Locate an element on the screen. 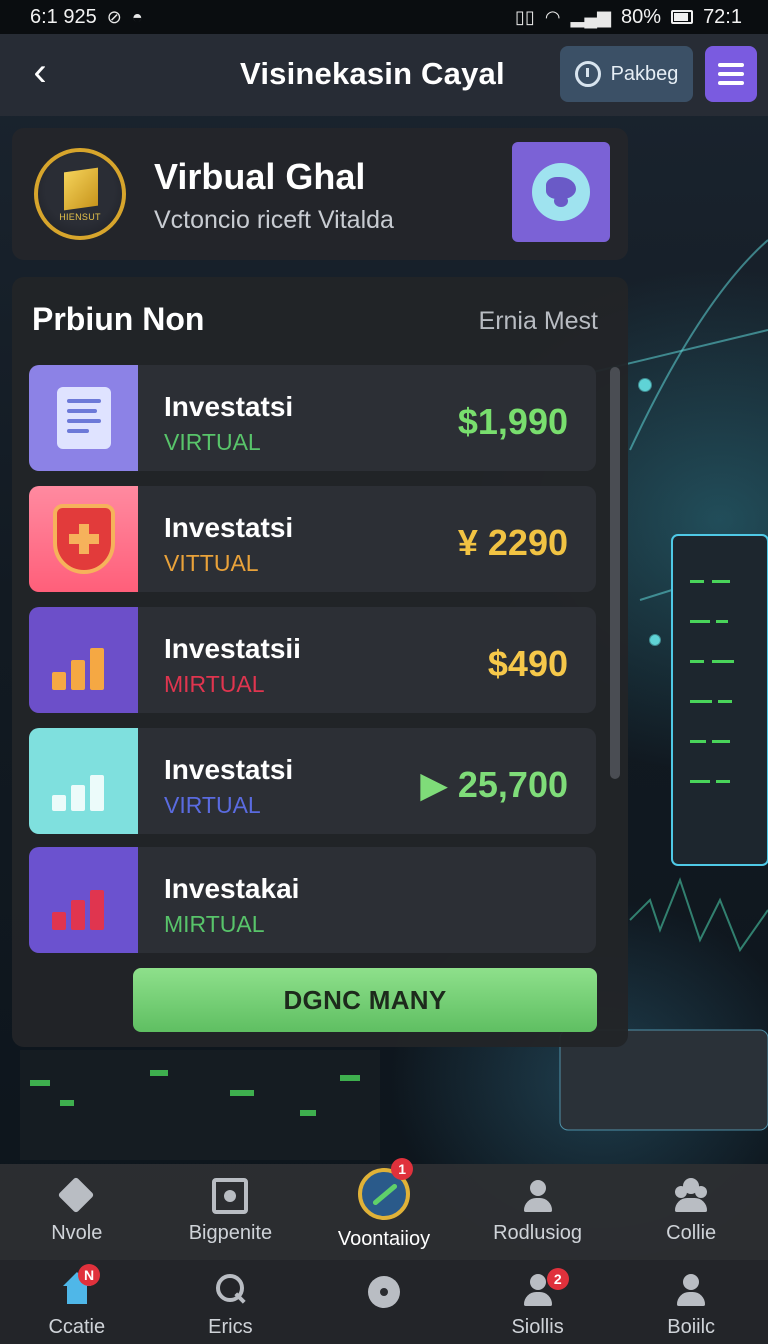 The image size is (768, 1344). nav-item-collie: Collie is located at coordinates (691, 1212).